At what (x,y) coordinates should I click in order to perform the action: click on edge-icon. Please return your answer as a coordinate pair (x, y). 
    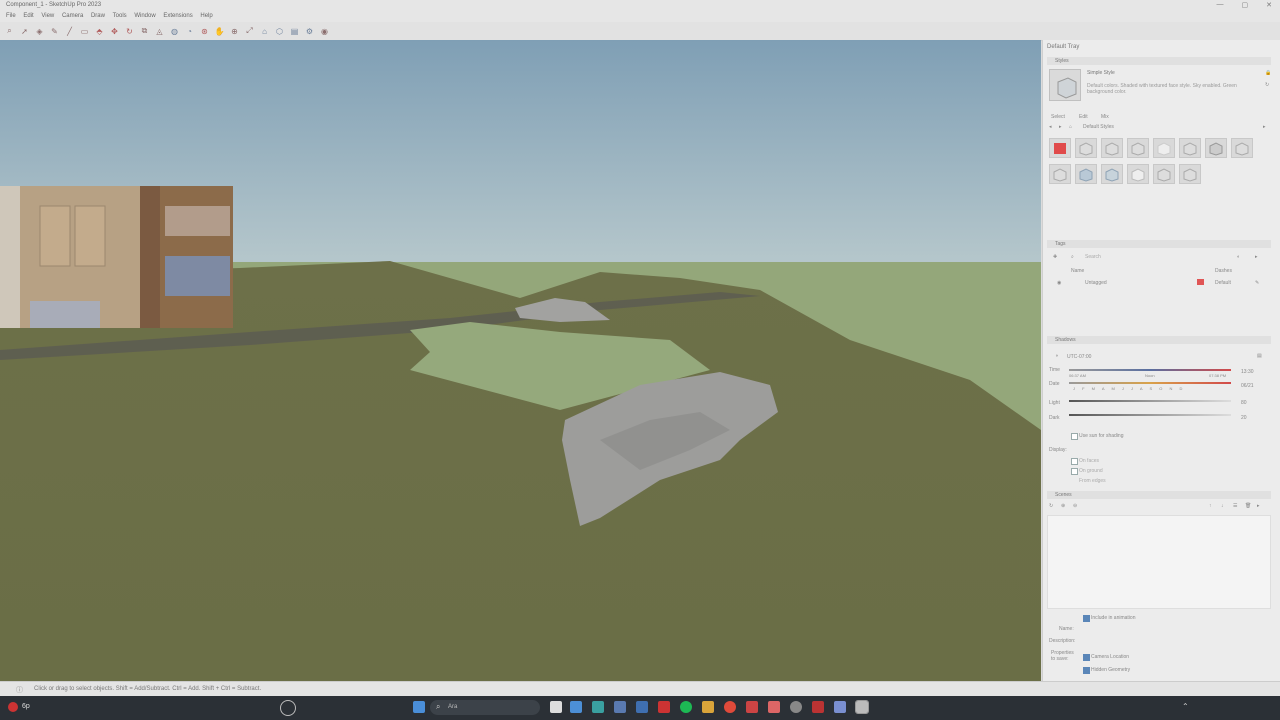
    Looking at the image, I should click on (576, 707).